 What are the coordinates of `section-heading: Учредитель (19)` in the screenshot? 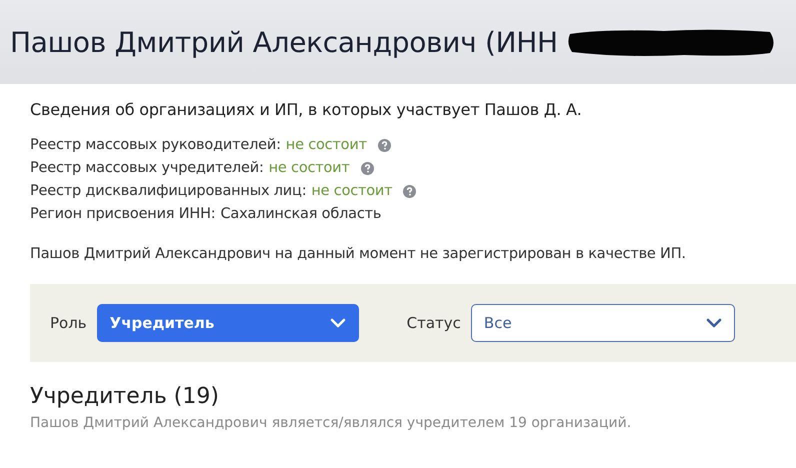 It's located at (125, 396).